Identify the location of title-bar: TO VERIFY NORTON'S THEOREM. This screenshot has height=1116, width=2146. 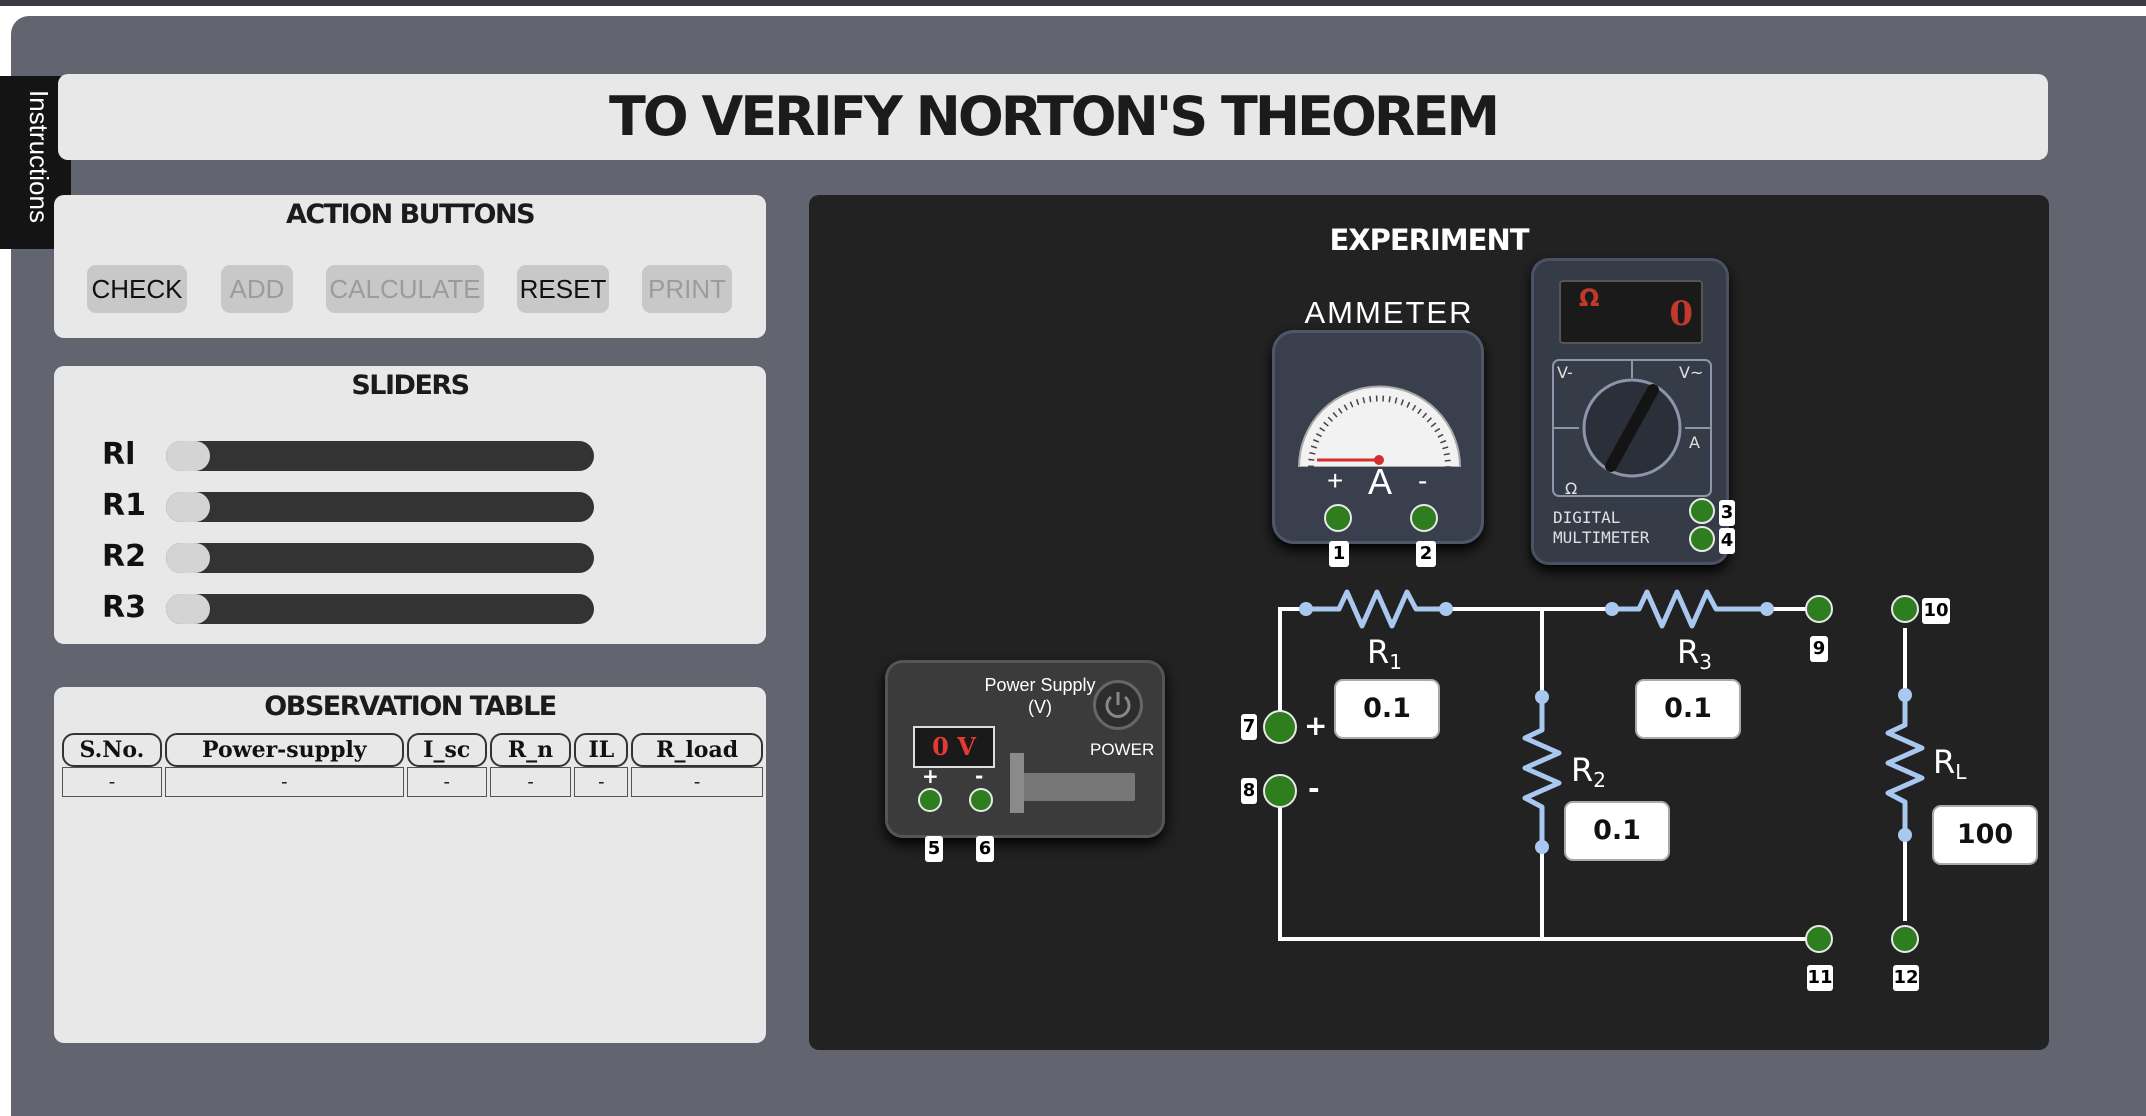
(1053, 117).